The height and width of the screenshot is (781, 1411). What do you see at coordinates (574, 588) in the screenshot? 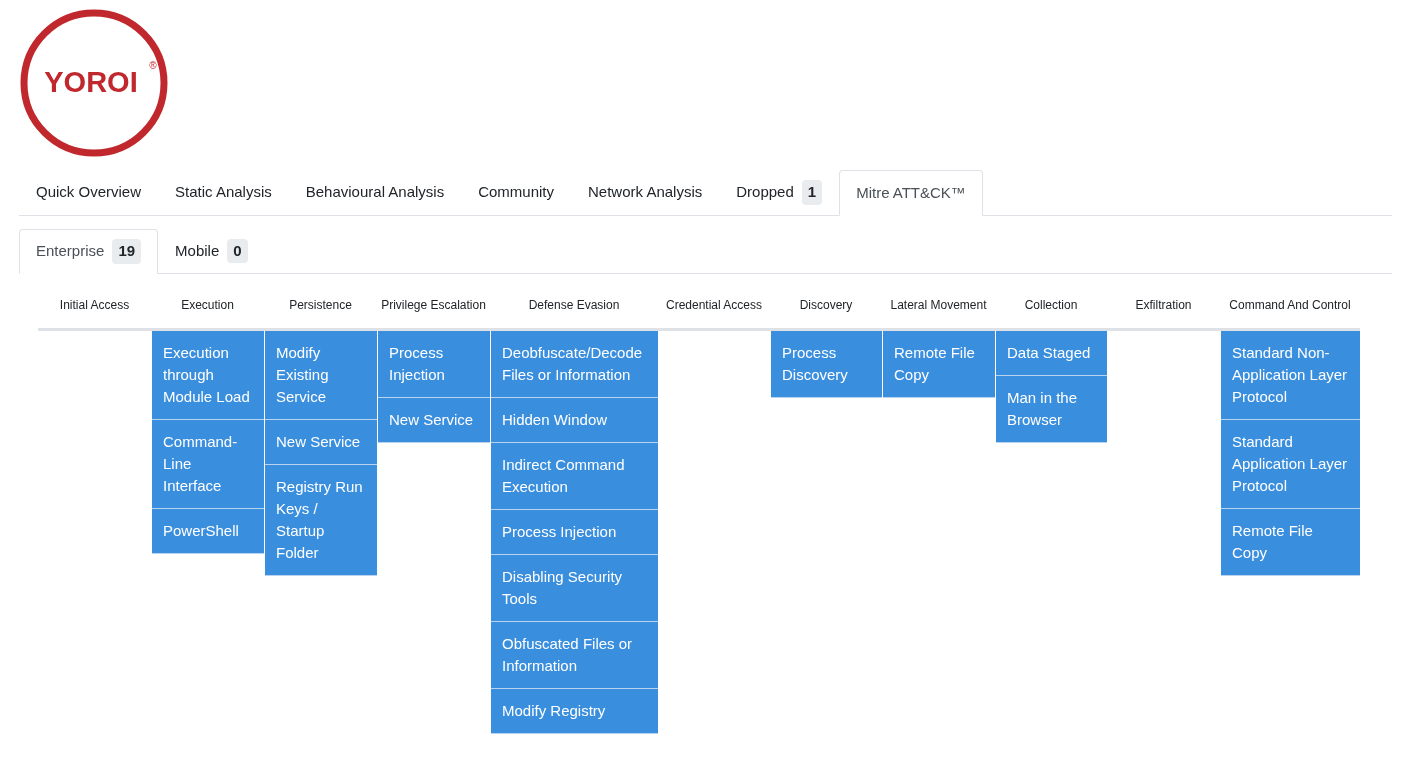
I see `technique-cell: Disabling Security Tools` at bounding box center [574, 588].